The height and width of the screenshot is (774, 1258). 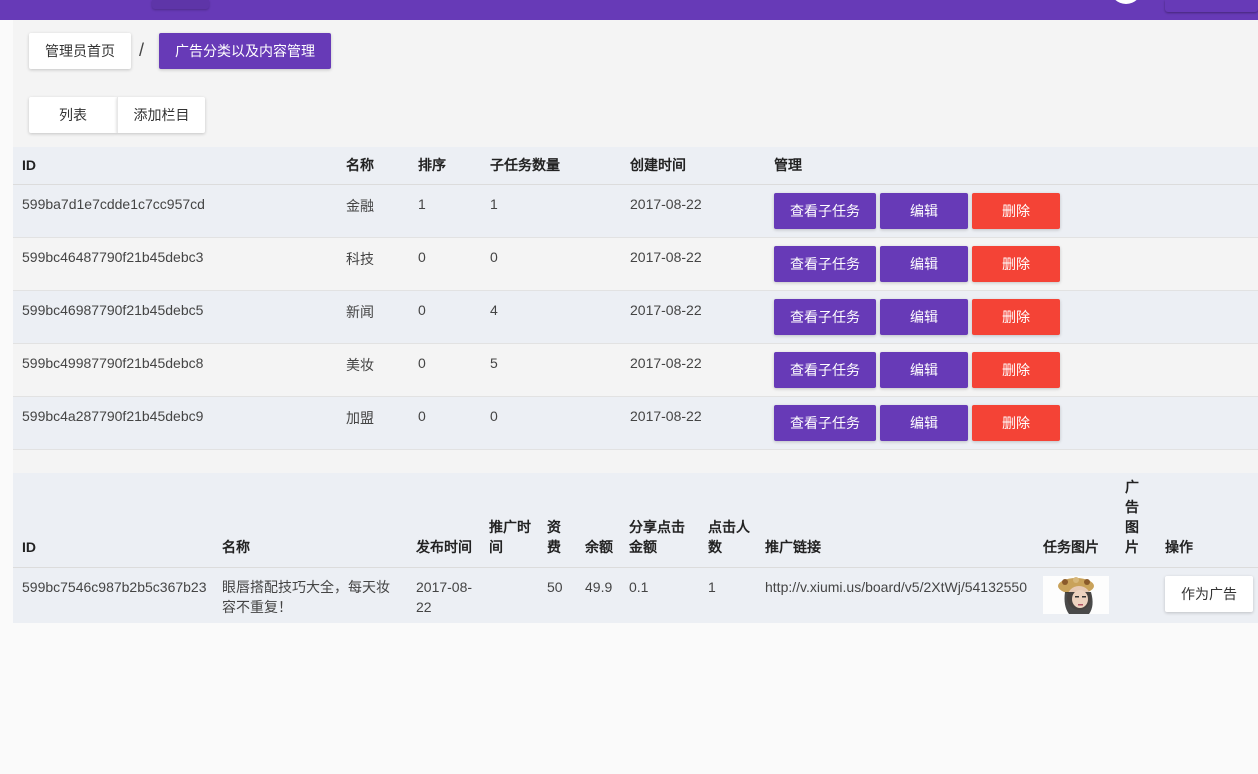 What do you see at coordinates (1126, 2) in the screenshot?
I see `avatar` at bounding box center [1126, 2].